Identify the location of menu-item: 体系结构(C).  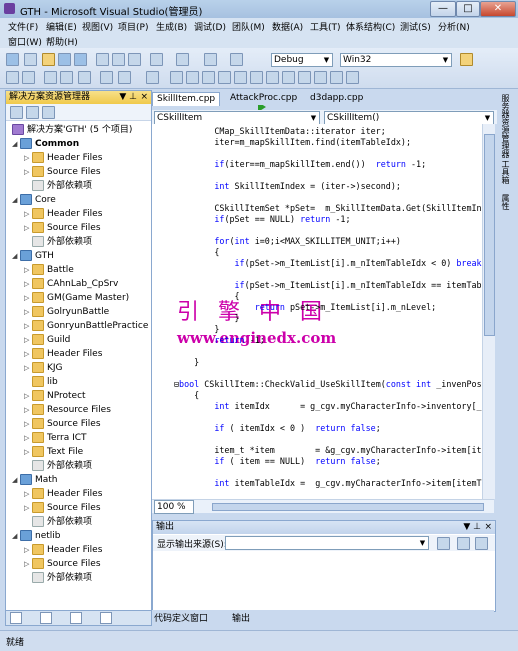
(370, 26).